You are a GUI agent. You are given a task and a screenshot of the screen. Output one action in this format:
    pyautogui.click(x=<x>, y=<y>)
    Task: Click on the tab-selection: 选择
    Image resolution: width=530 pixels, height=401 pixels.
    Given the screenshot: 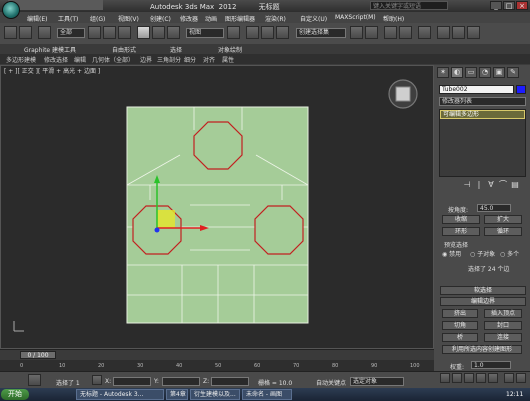 What is the action you would take?
    pyautogui.click(x=176, y=49)
    